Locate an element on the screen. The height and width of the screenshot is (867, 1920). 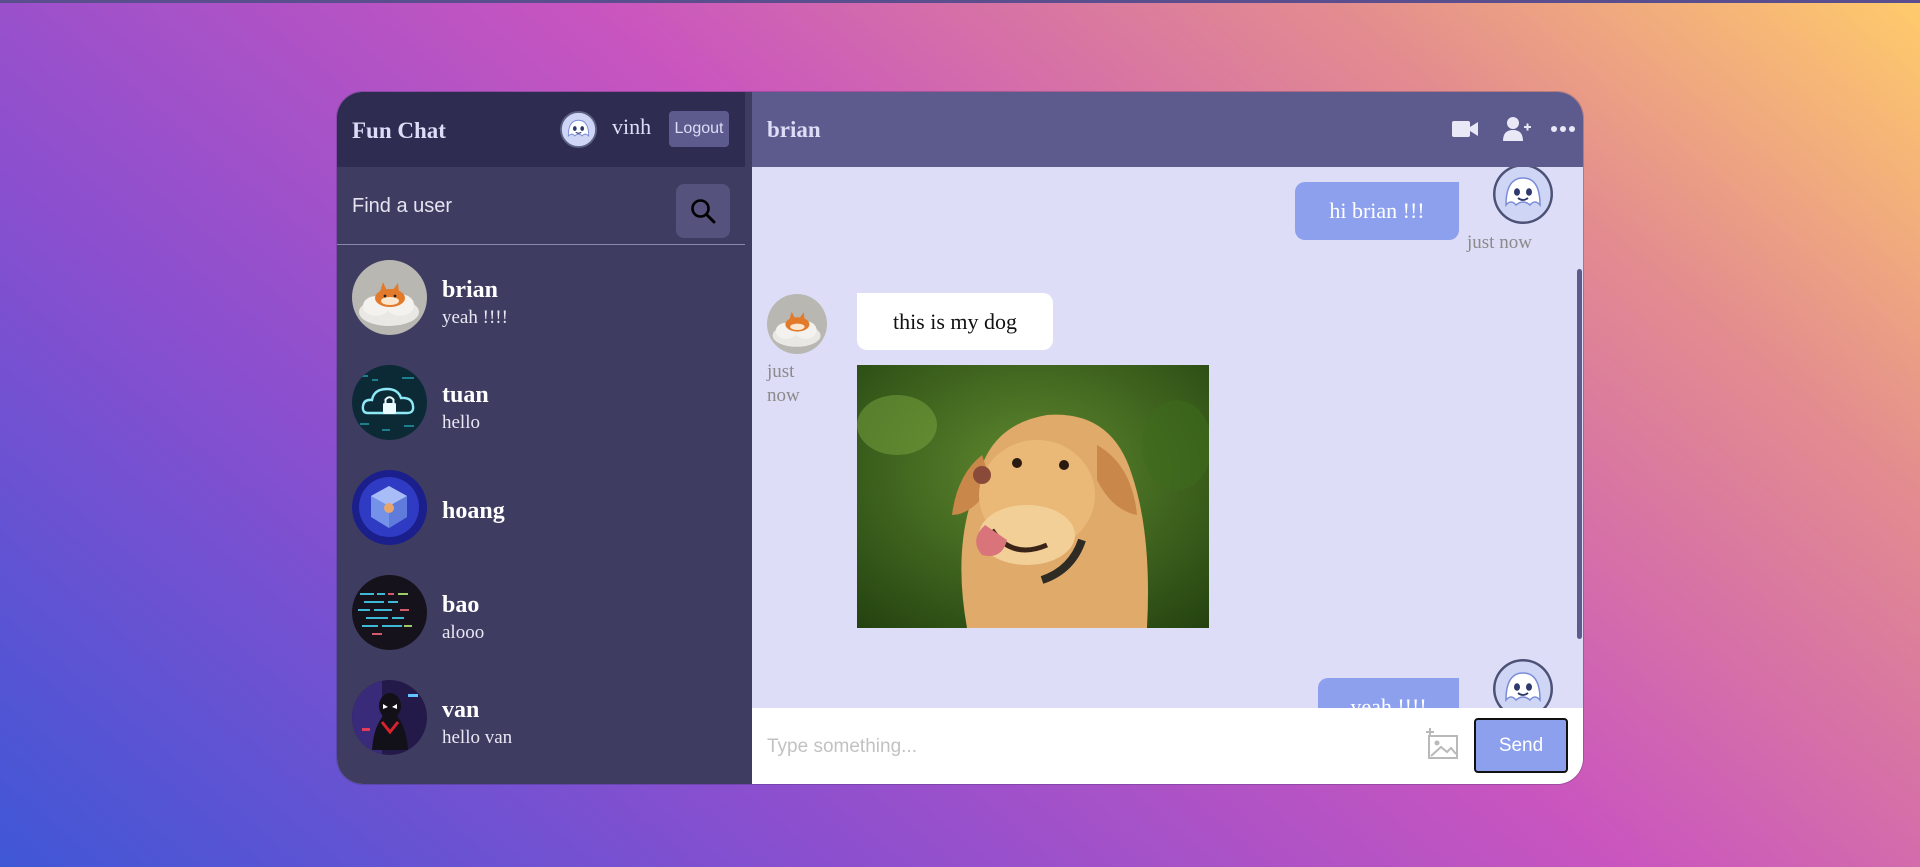
user-name: bao is located at coordinates (461, 605).